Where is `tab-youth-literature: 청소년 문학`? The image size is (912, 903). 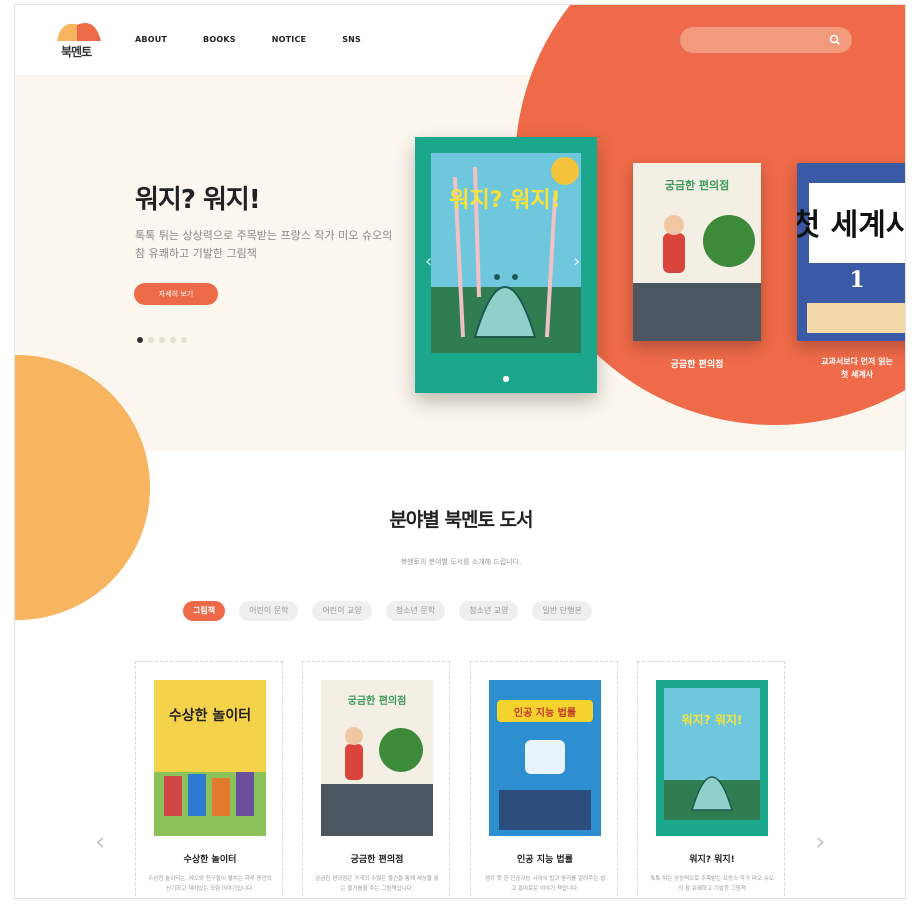
tab-youth-literature: 청소년 문학 is located at coordinates (415, 611).